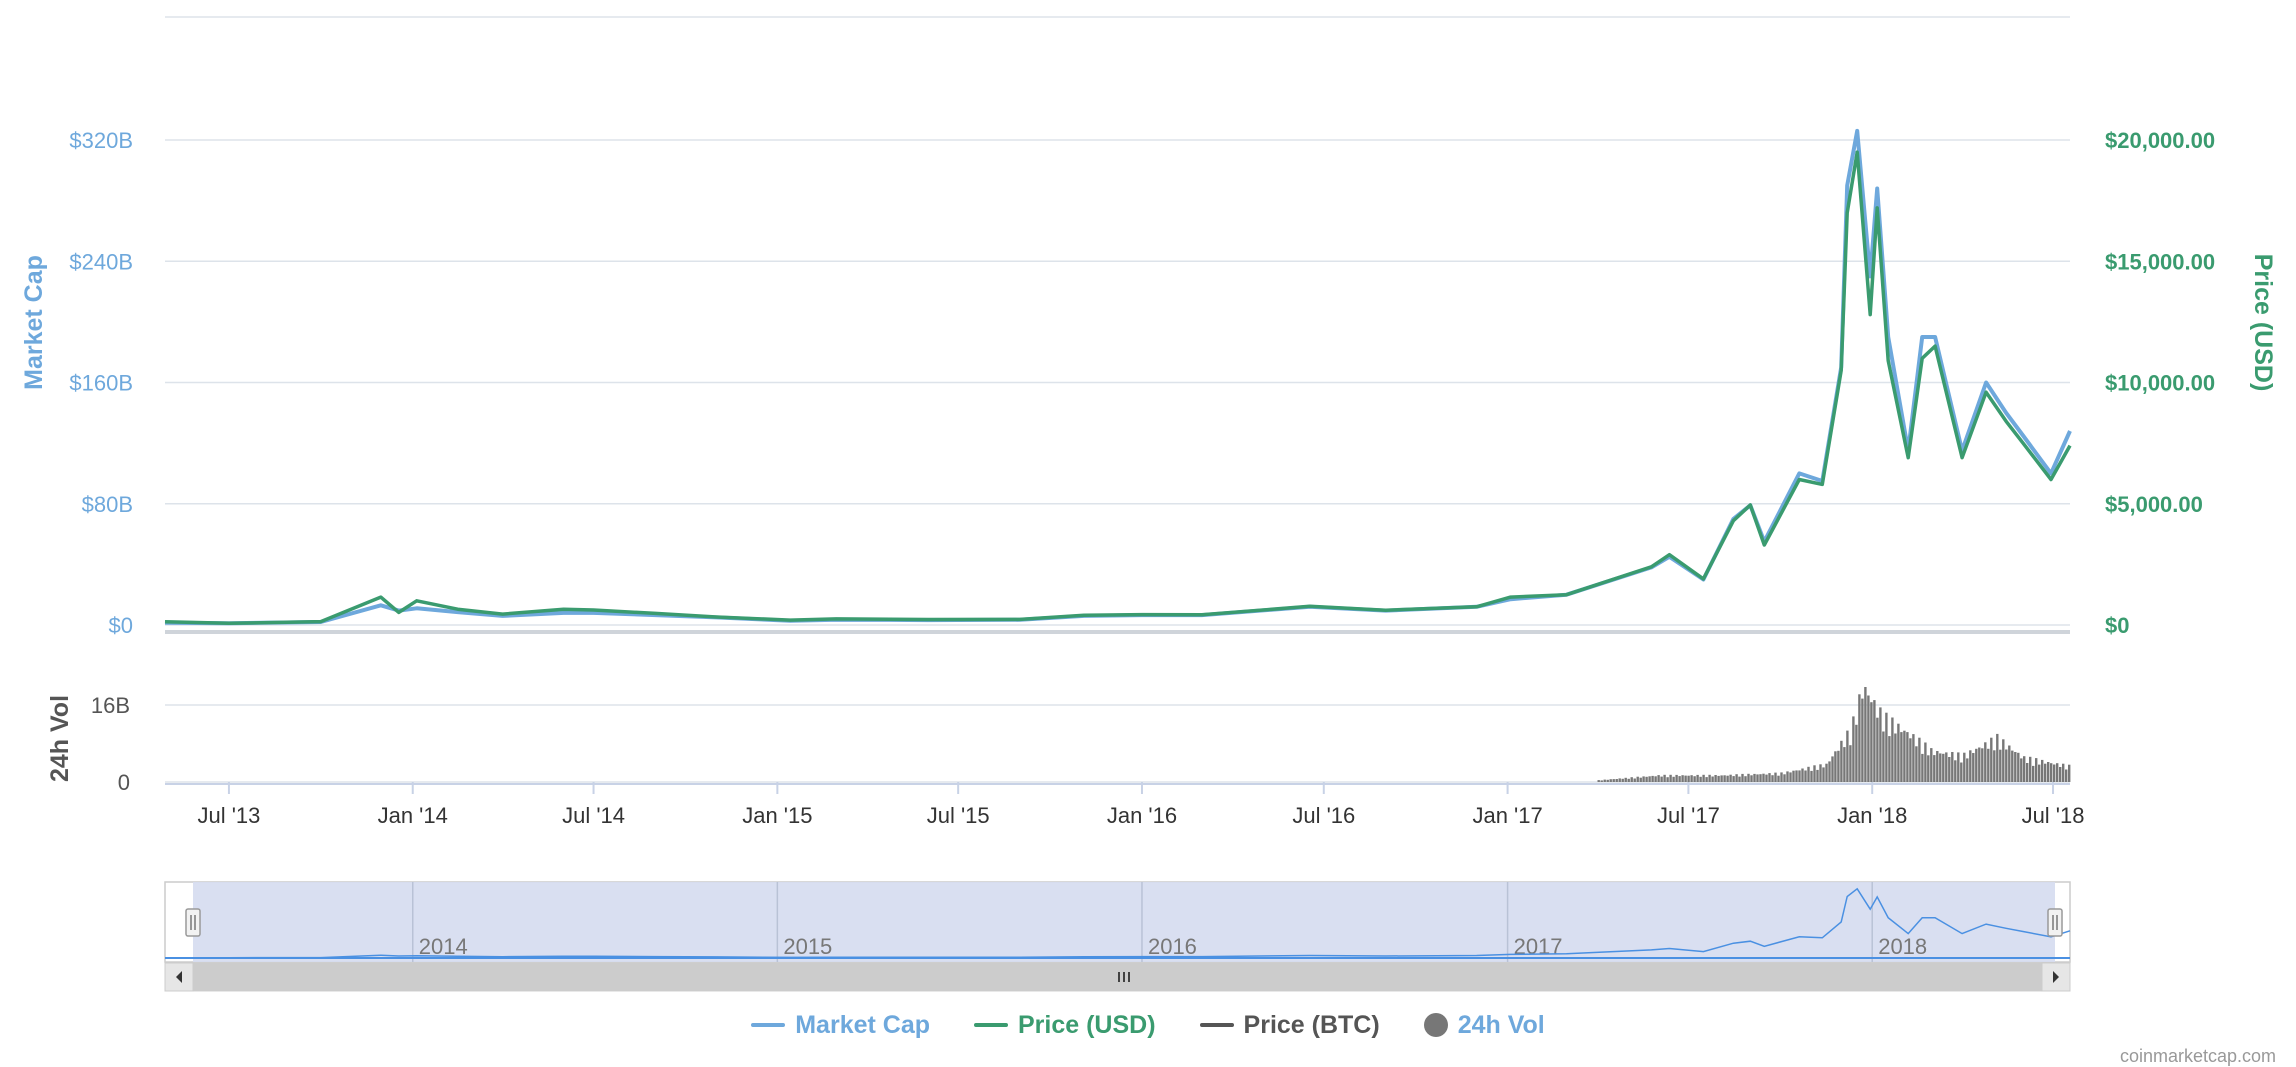 The width and height of the screenshot is (2296, 1067). I want to click on navigator-year-label: 2016, so click(1172, 946).